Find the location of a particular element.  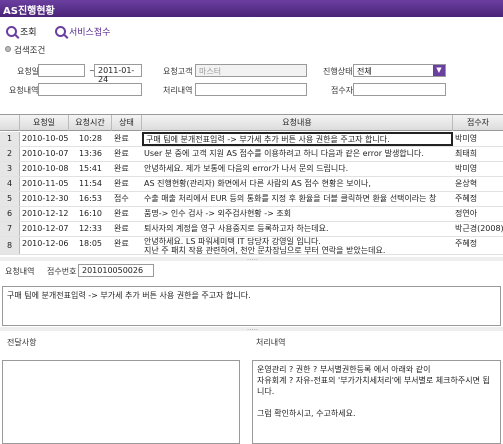

row-number: 6 is located at coordinates (10, 214).